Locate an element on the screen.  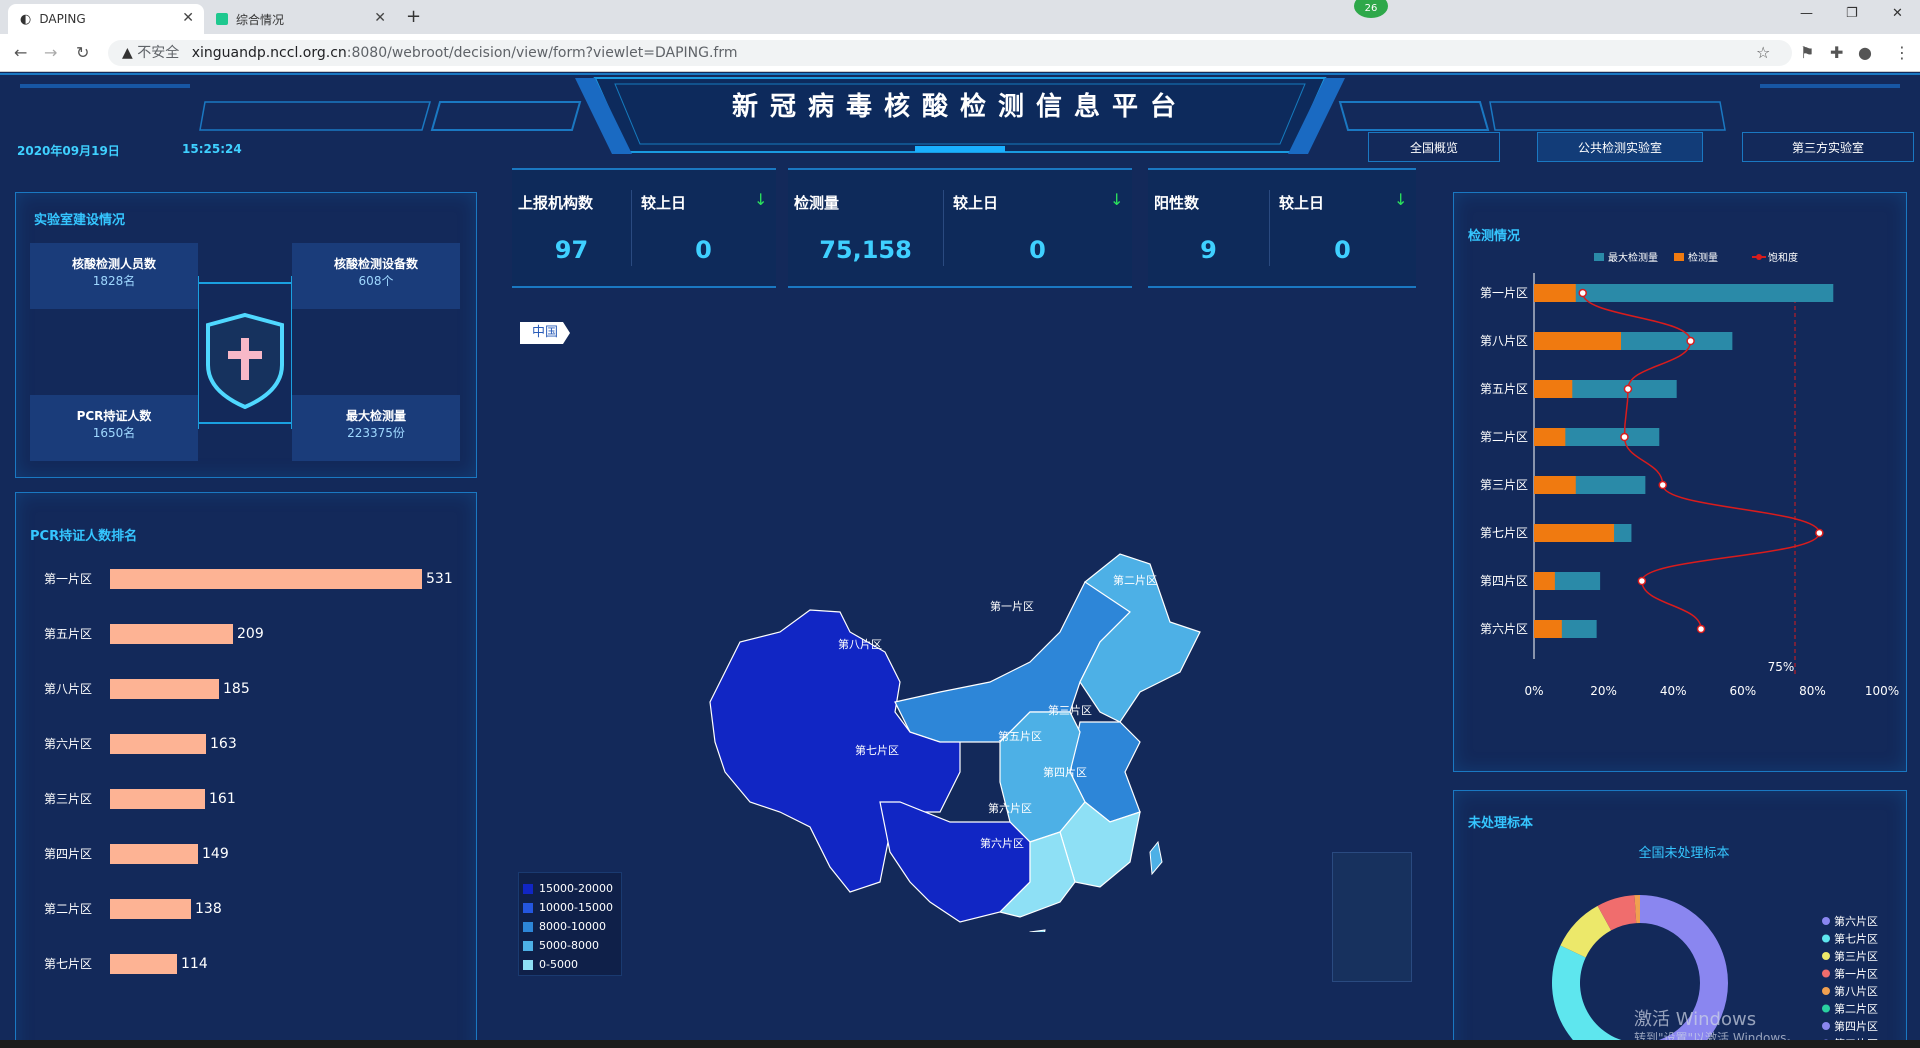
detect-category-label: 第五片区 is located at coordinates (1504, 389).